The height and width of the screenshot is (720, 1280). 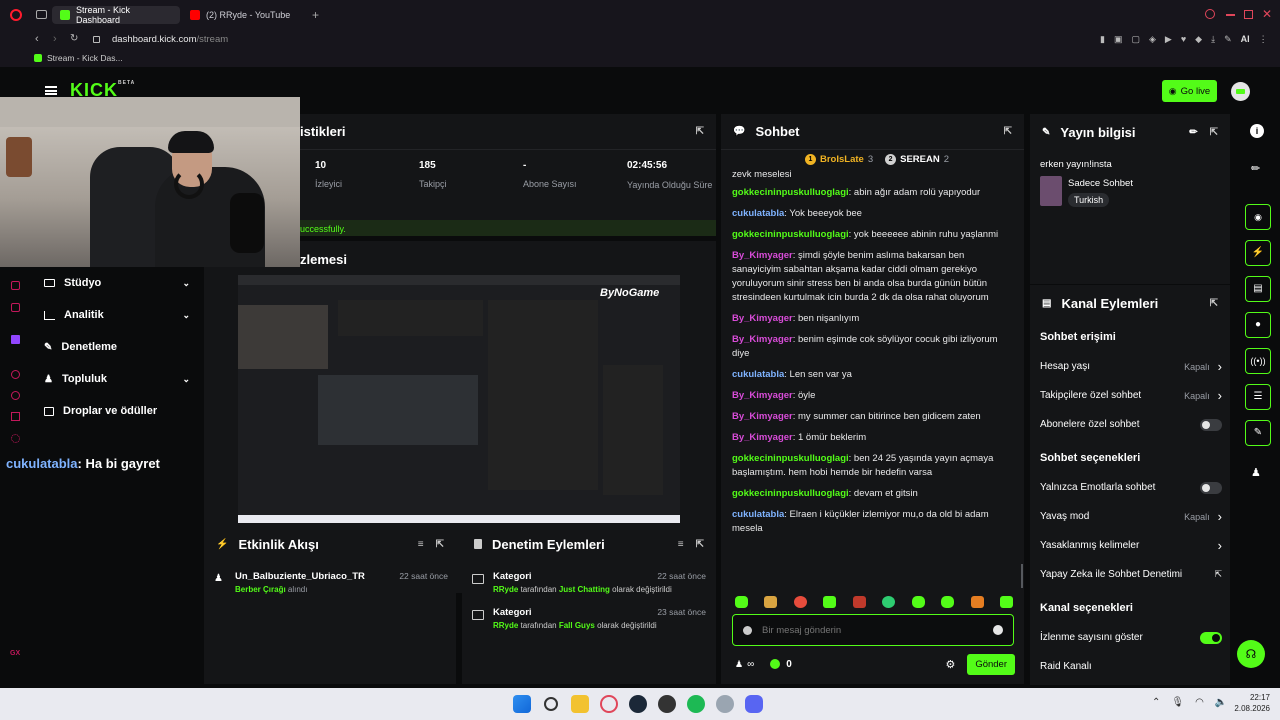 I want to click on mic-icon: 🎙, so click(x=1177, y=702).